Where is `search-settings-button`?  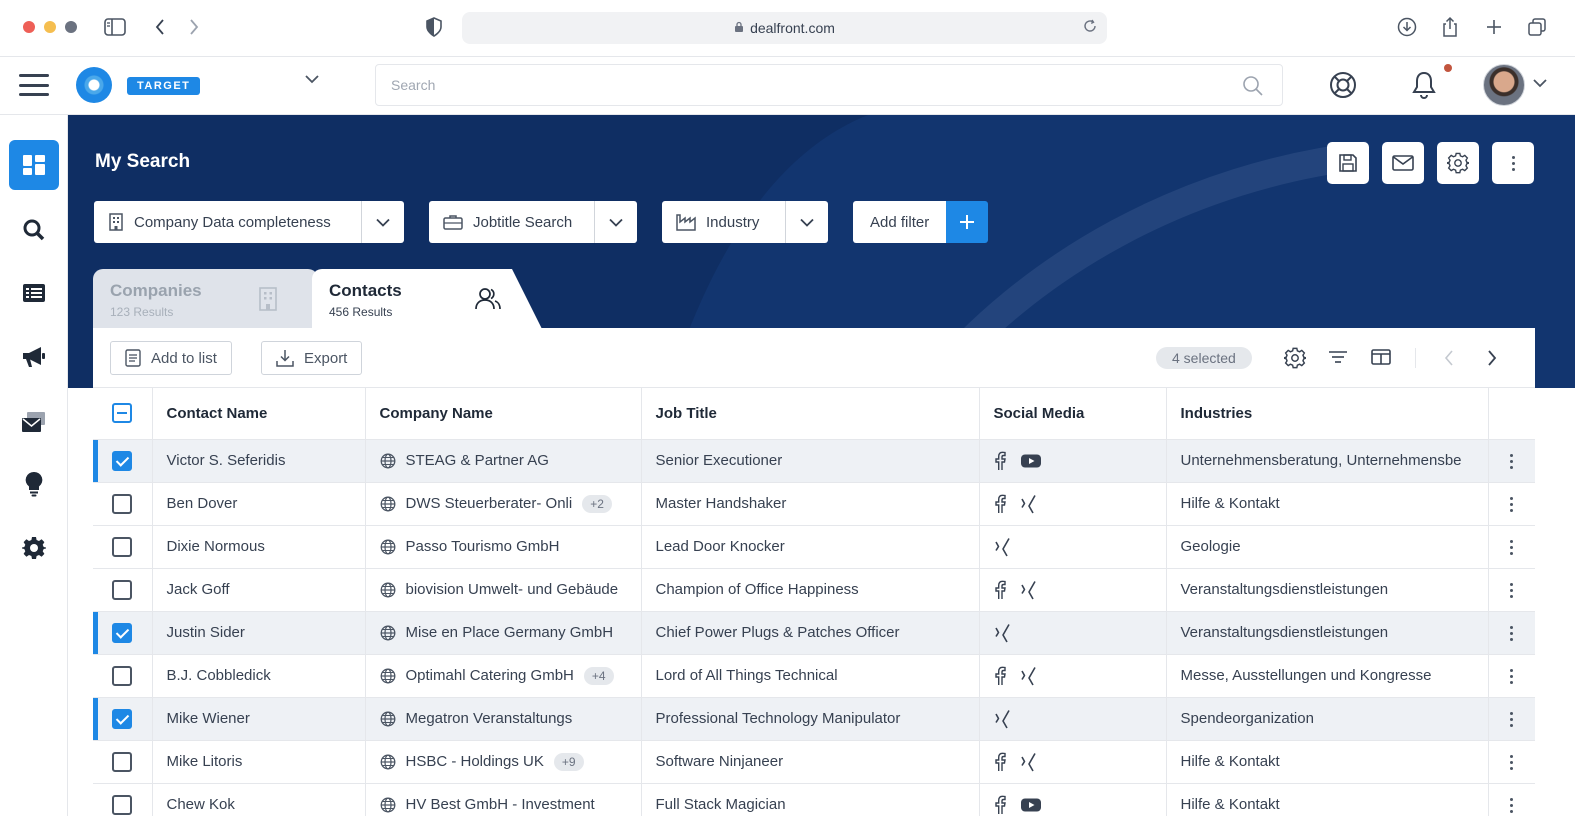
search-settings-button is located at coordinates (1458, 163).